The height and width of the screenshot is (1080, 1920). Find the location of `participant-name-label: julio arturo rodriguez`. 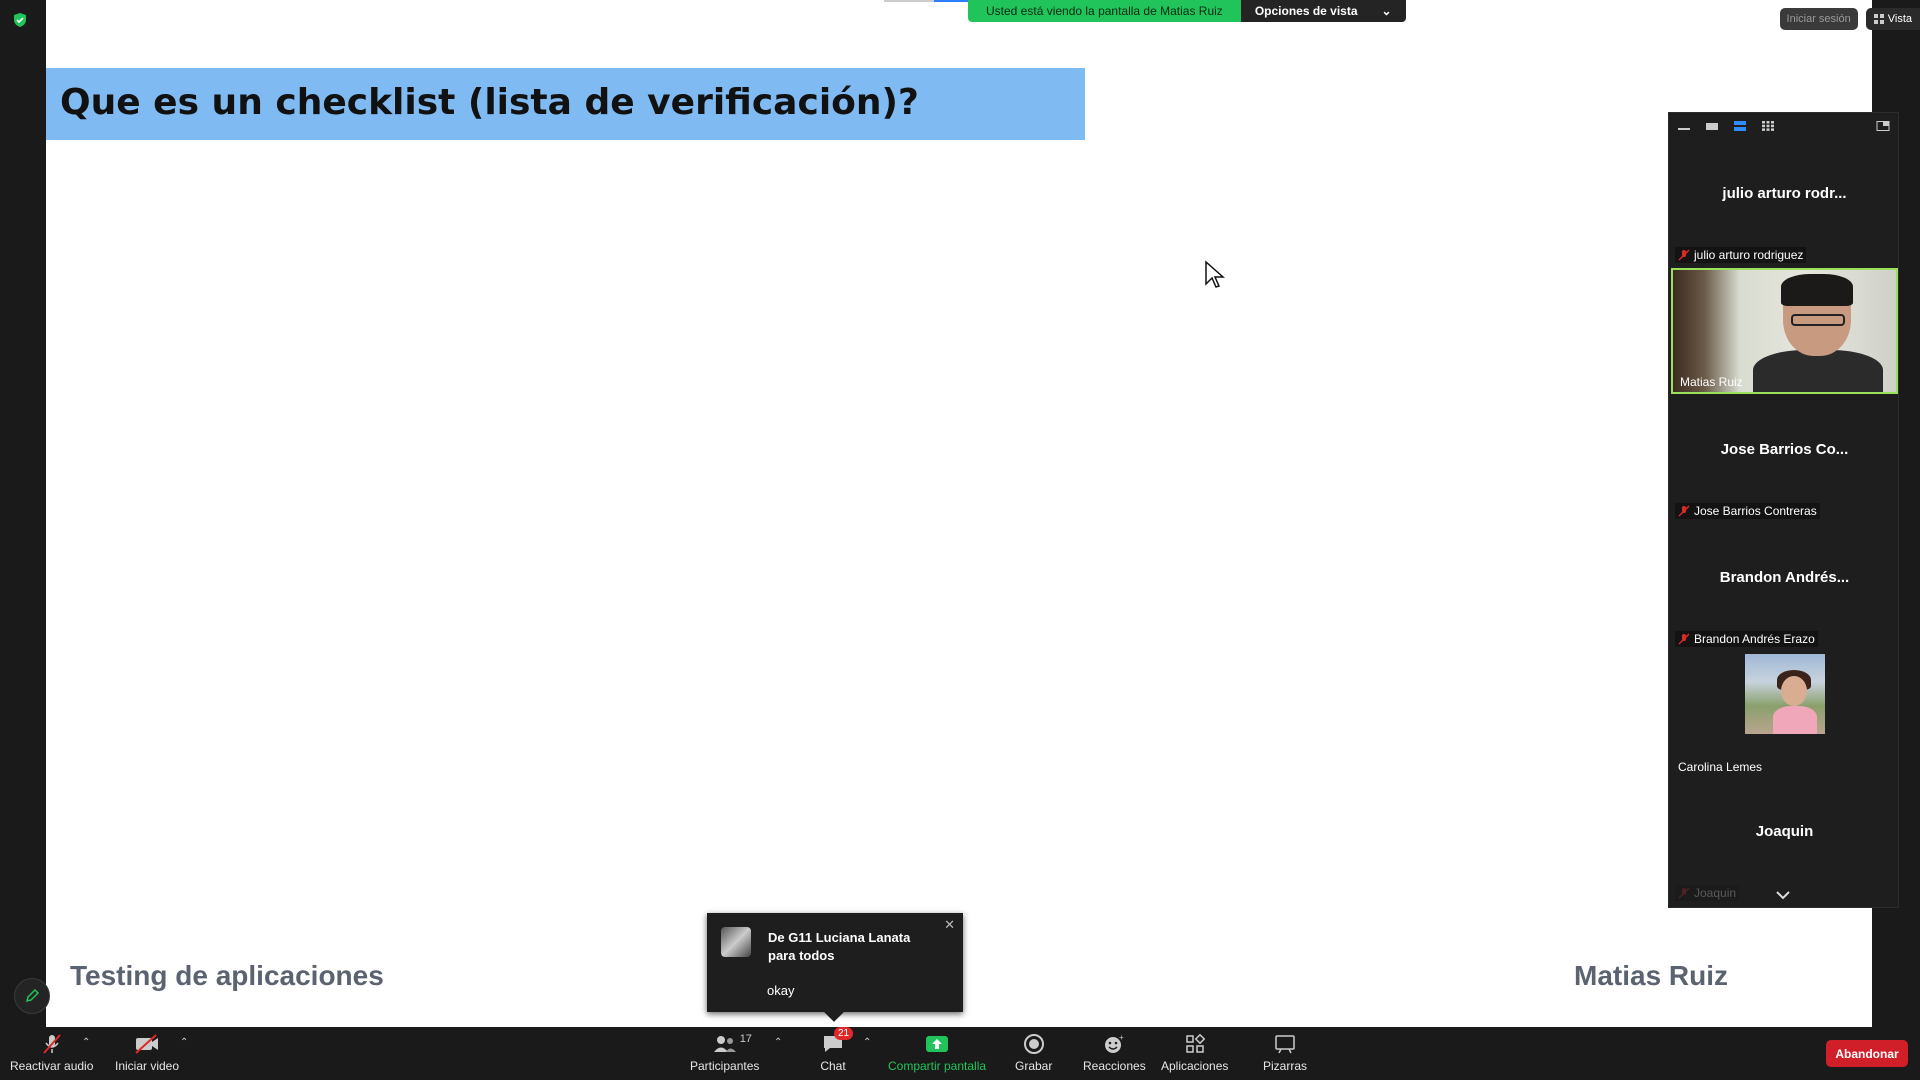

participant-name-label: julio arturo rodriguez is located at coordinates (1741, 255).